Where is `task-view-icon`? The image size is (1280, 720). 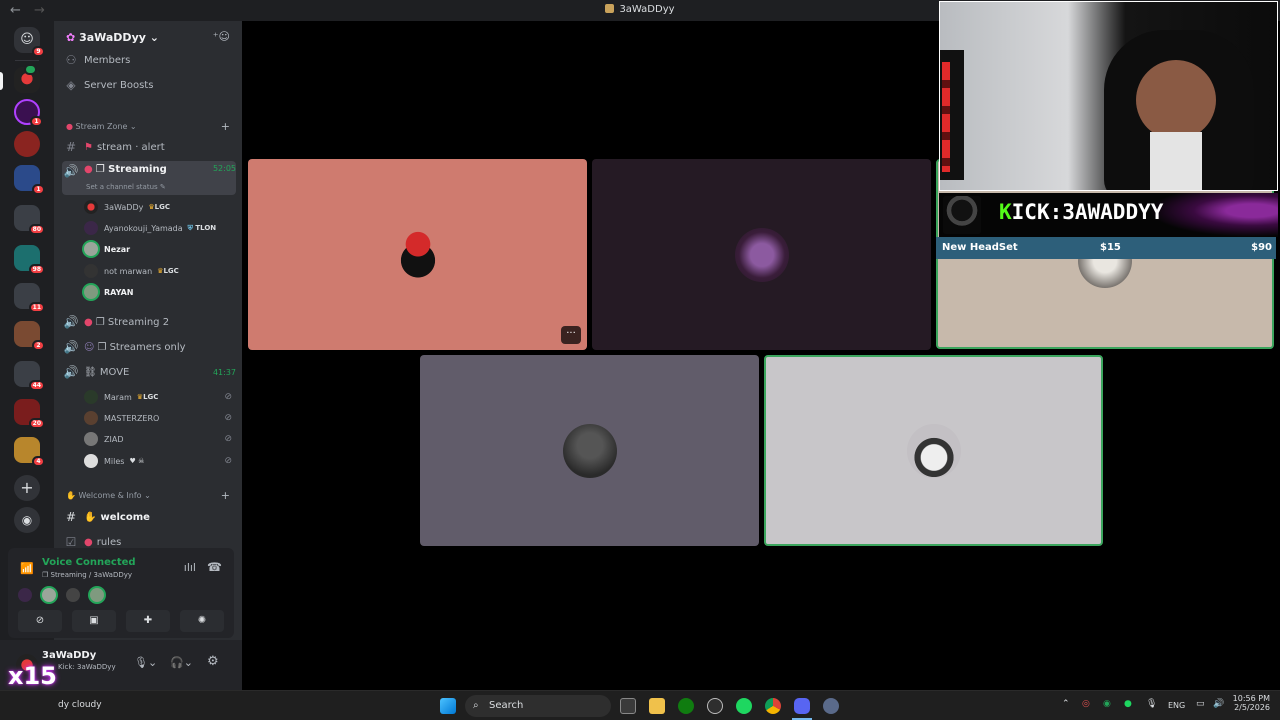 task-view-icon is located at coordinates (628, 706).